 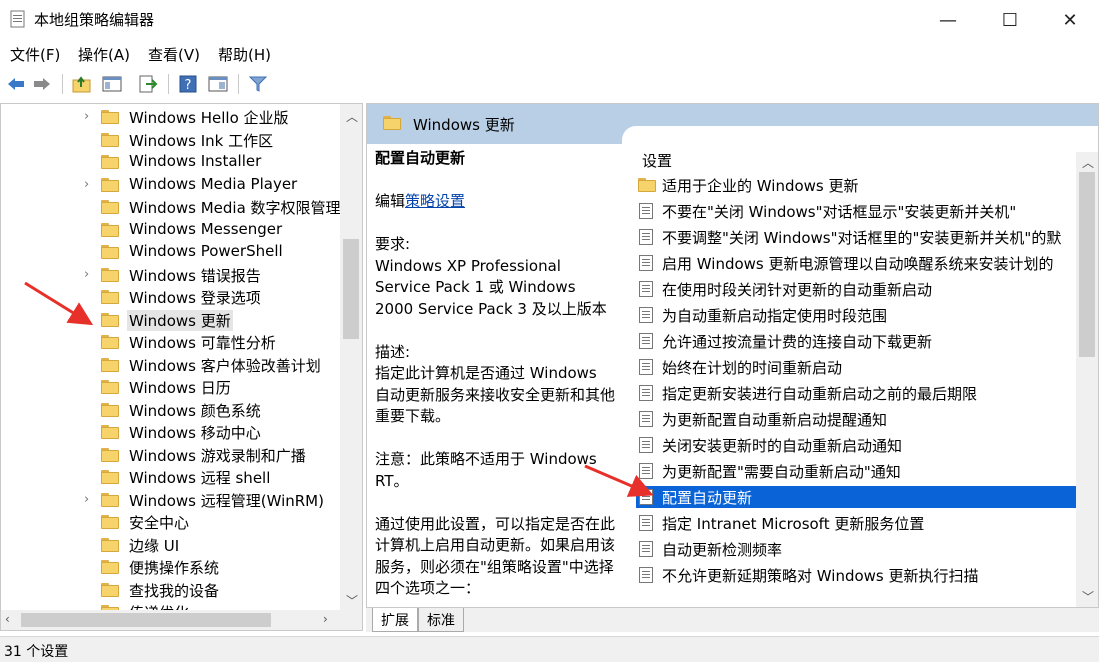 I want to click on tree-item: Windows 可靠性分析, so click(x=171, y=343).